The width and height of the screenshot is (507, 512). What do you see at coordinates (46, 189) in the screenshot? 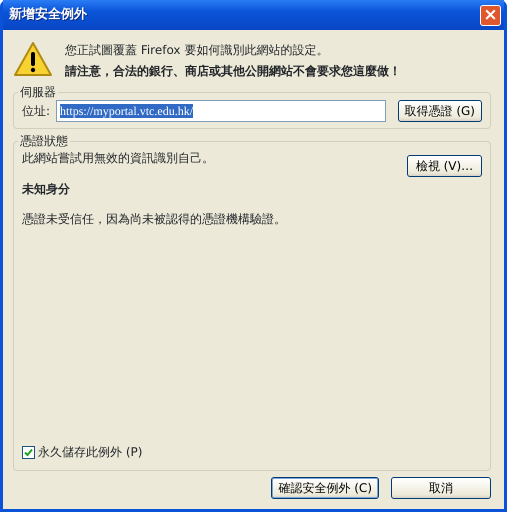
I see `status-heading: 未知身分` at bounding box center [46, 189].